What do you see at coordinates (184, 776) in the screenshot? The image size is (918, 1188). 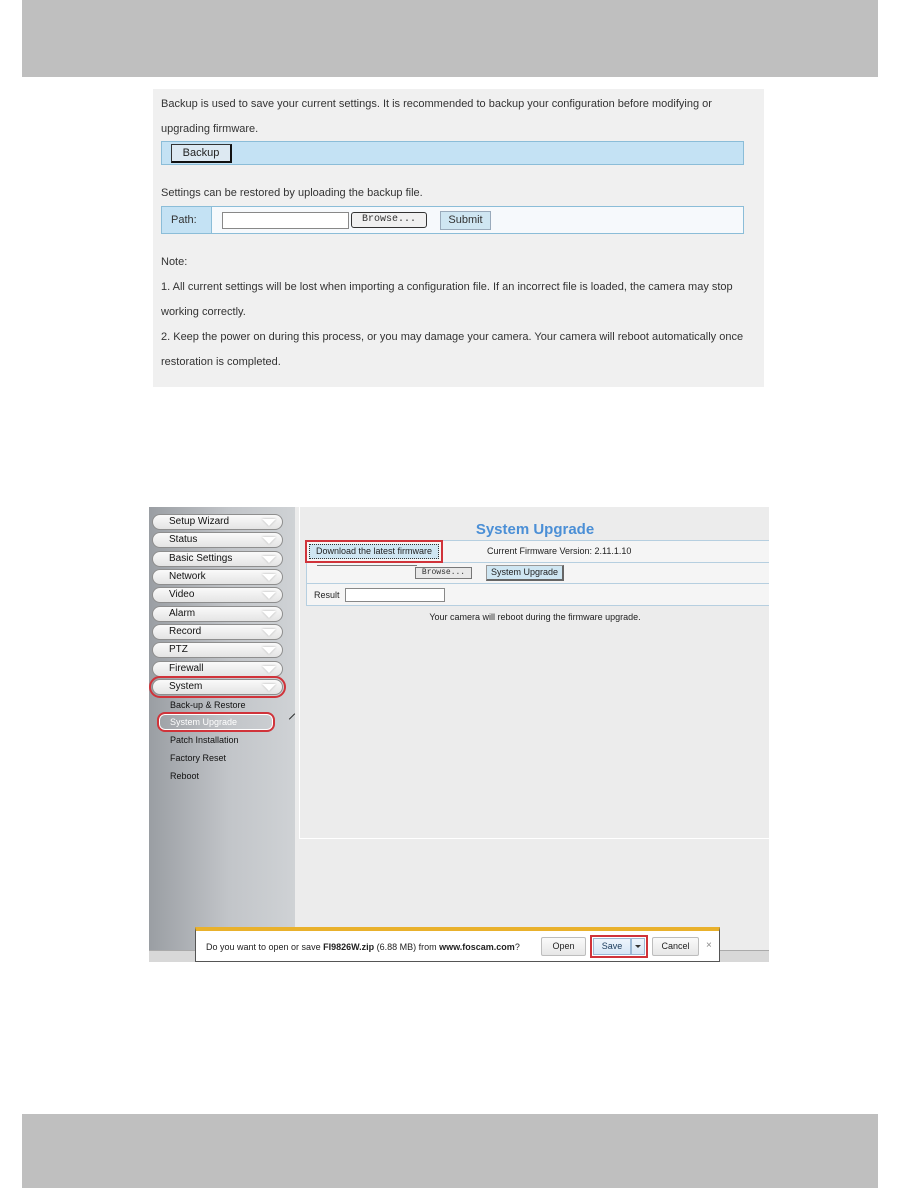 I see `submenu-reboot: Reboot` at bounding box center [184, 776].